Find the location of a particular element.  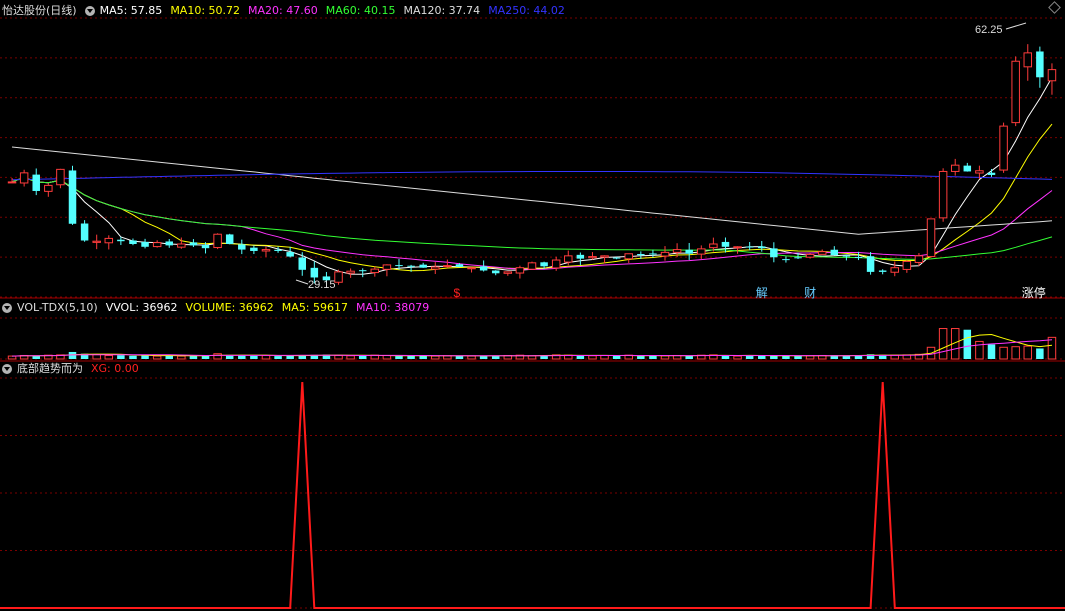

low-price-label: 29.15 is located at coordinates (322, 285).